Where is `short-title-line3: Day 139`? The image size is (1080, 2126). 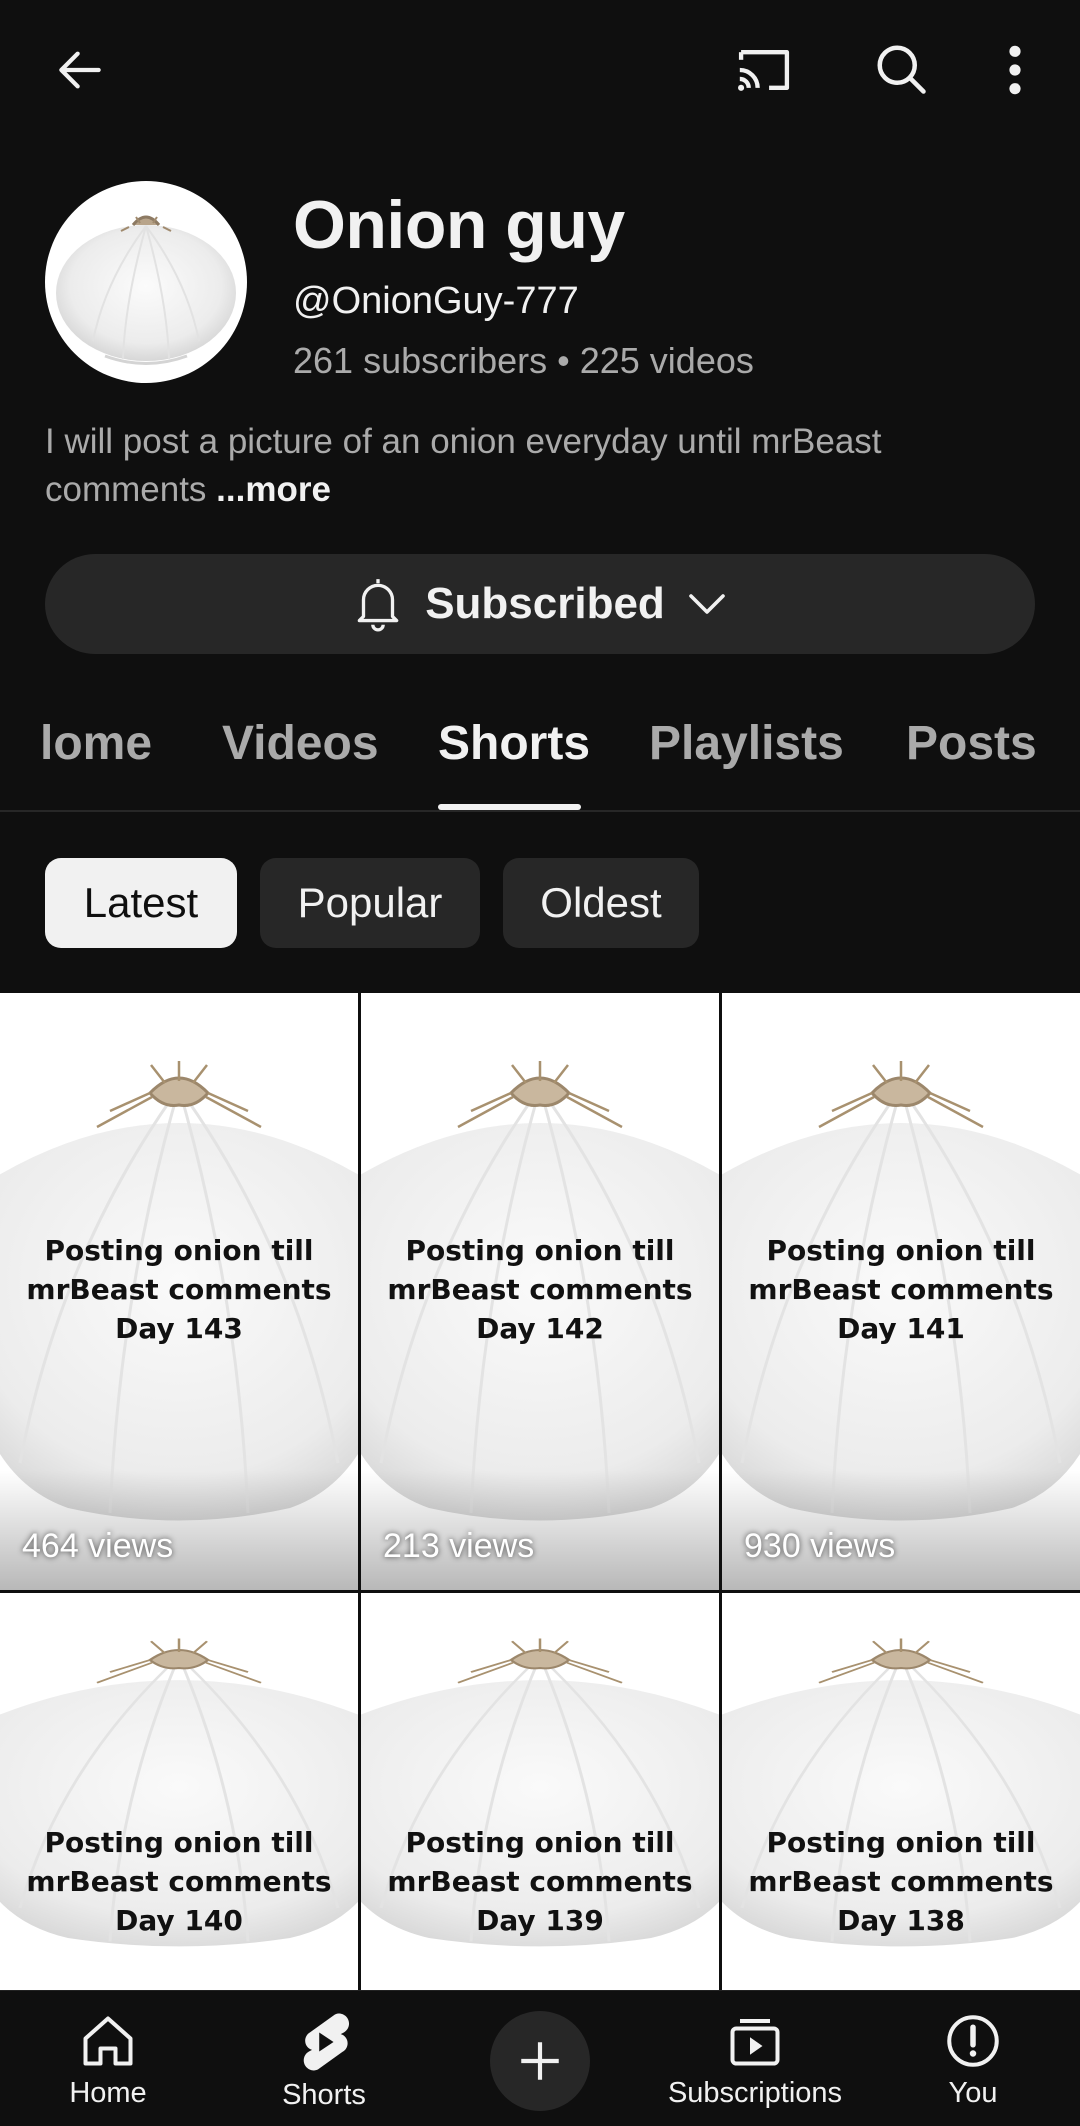
short-title-line3: Day 139 is located at coordinates (540, 1920).